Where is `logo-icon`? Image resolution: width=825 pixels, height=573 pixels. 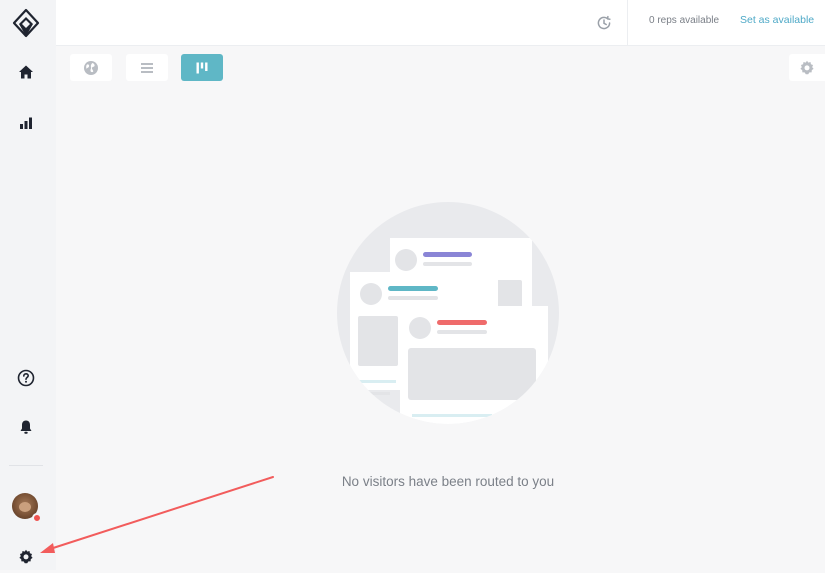 logo-icon is located at coordinates (26, 23).